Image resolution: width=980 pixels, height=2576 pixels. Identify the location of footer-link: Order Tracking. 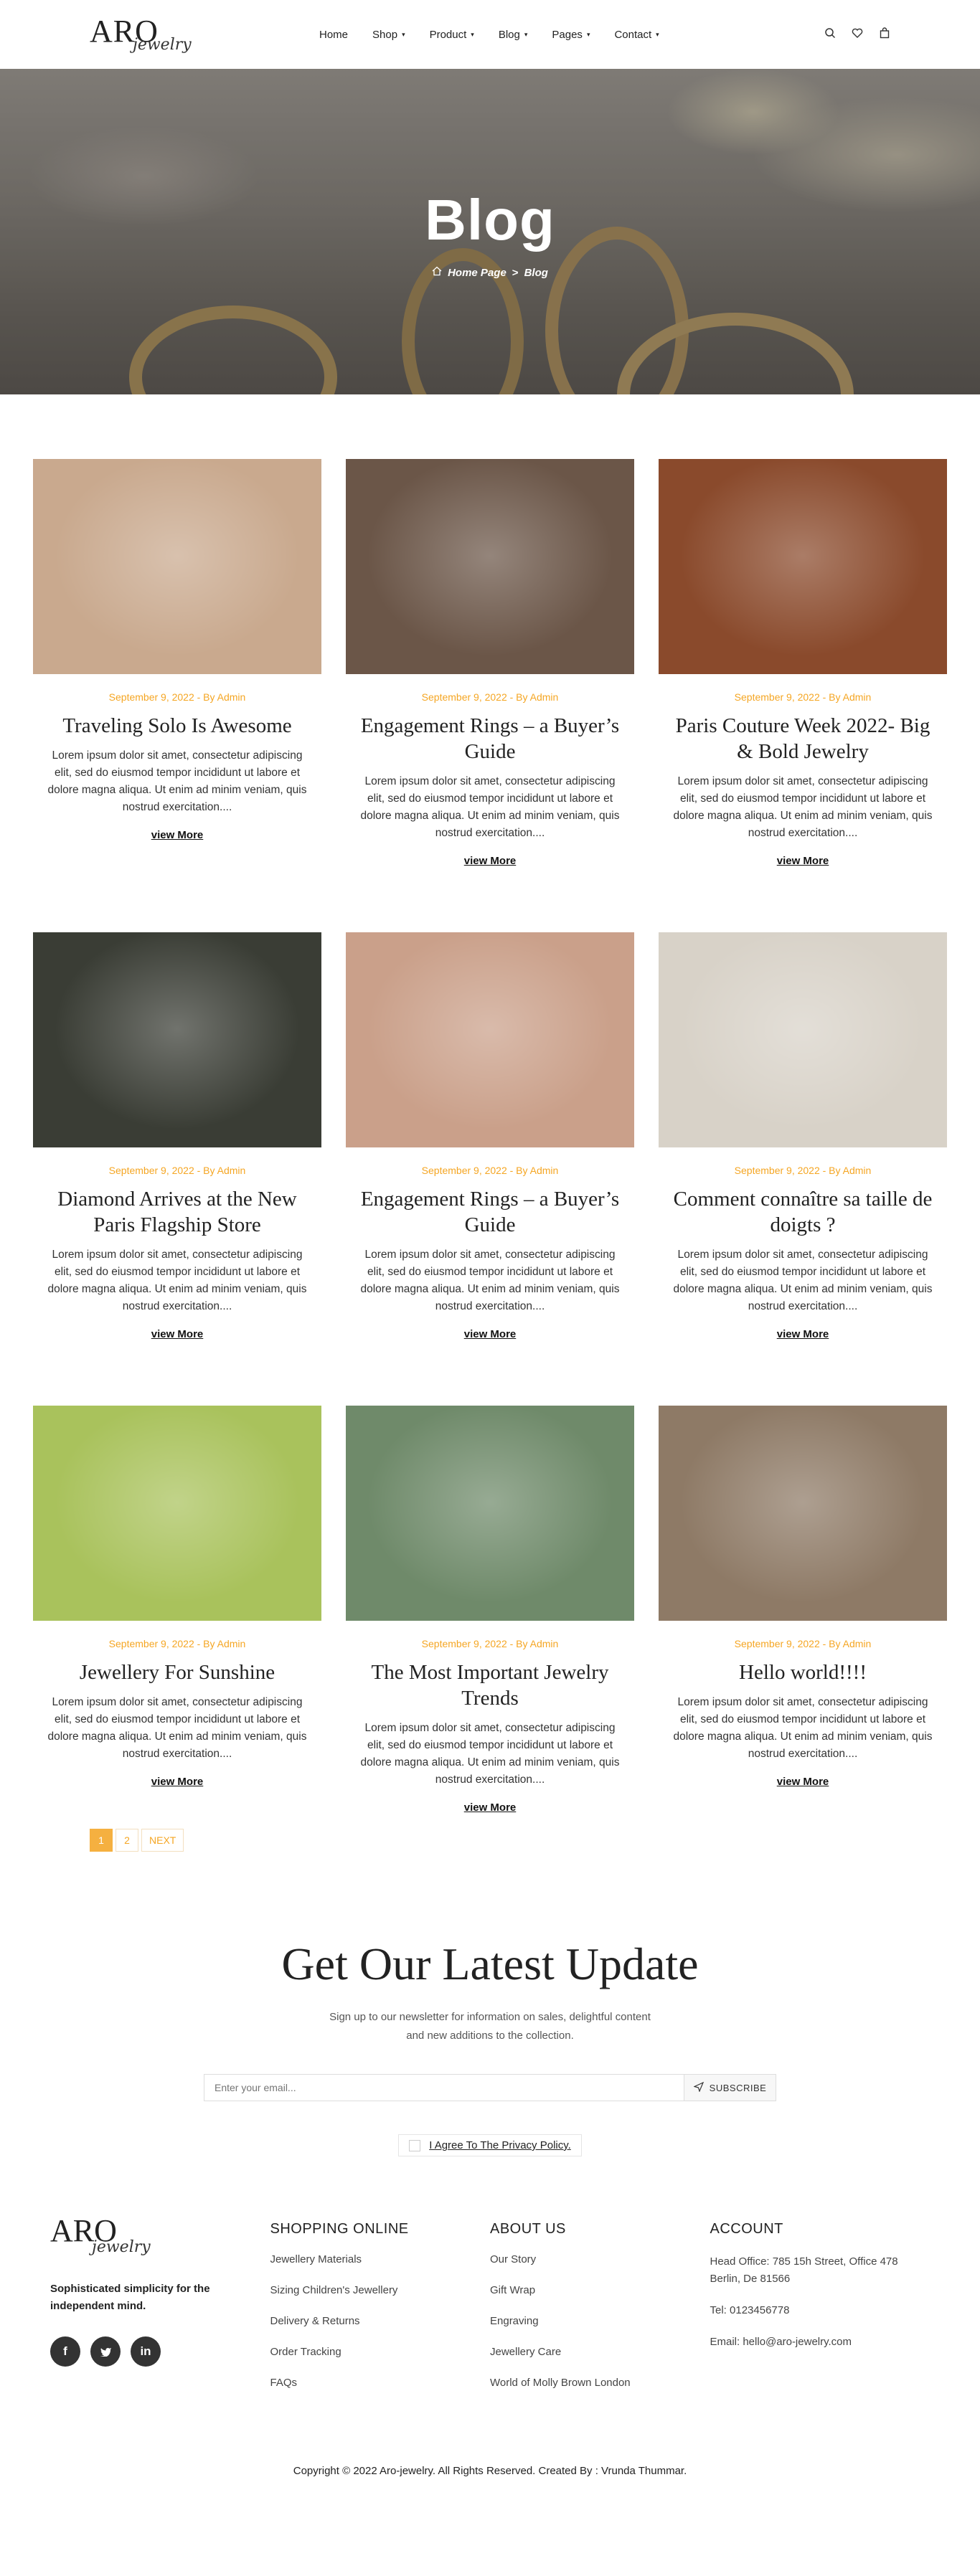
(380, 2352).